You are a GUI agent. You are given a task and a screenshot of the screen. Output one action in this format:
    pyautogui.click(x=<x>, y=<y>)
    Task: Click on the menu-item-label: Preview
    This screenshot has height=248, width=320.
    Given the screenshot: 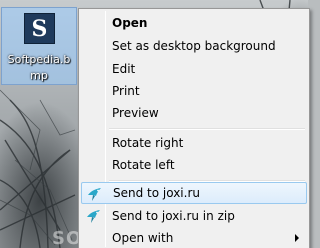 What is the action you would take?
    pyautogui.click(x=135, y=113)
    